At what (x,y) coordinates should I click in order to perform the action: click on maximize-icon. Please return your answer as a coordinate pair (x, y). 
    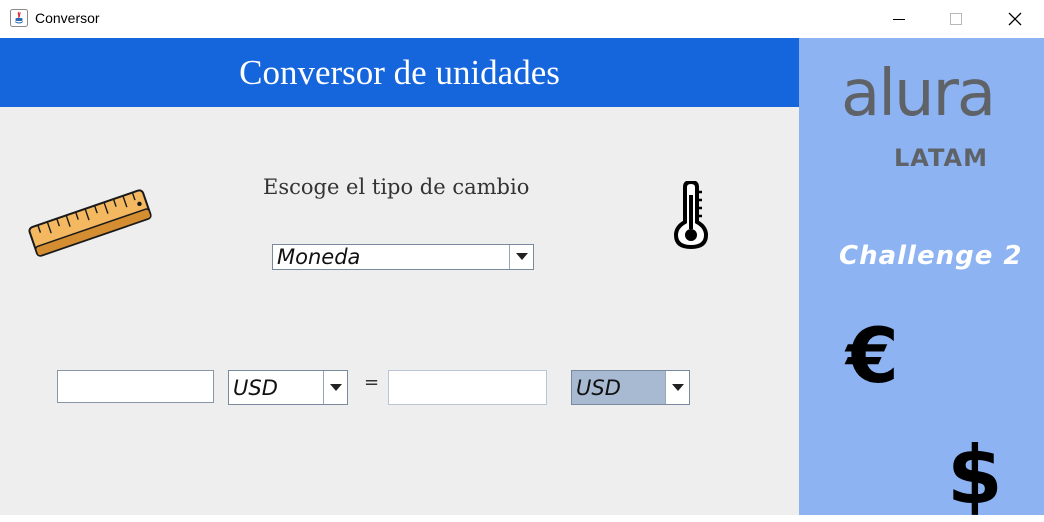
    Looking at the image, I should click on (956, 19).